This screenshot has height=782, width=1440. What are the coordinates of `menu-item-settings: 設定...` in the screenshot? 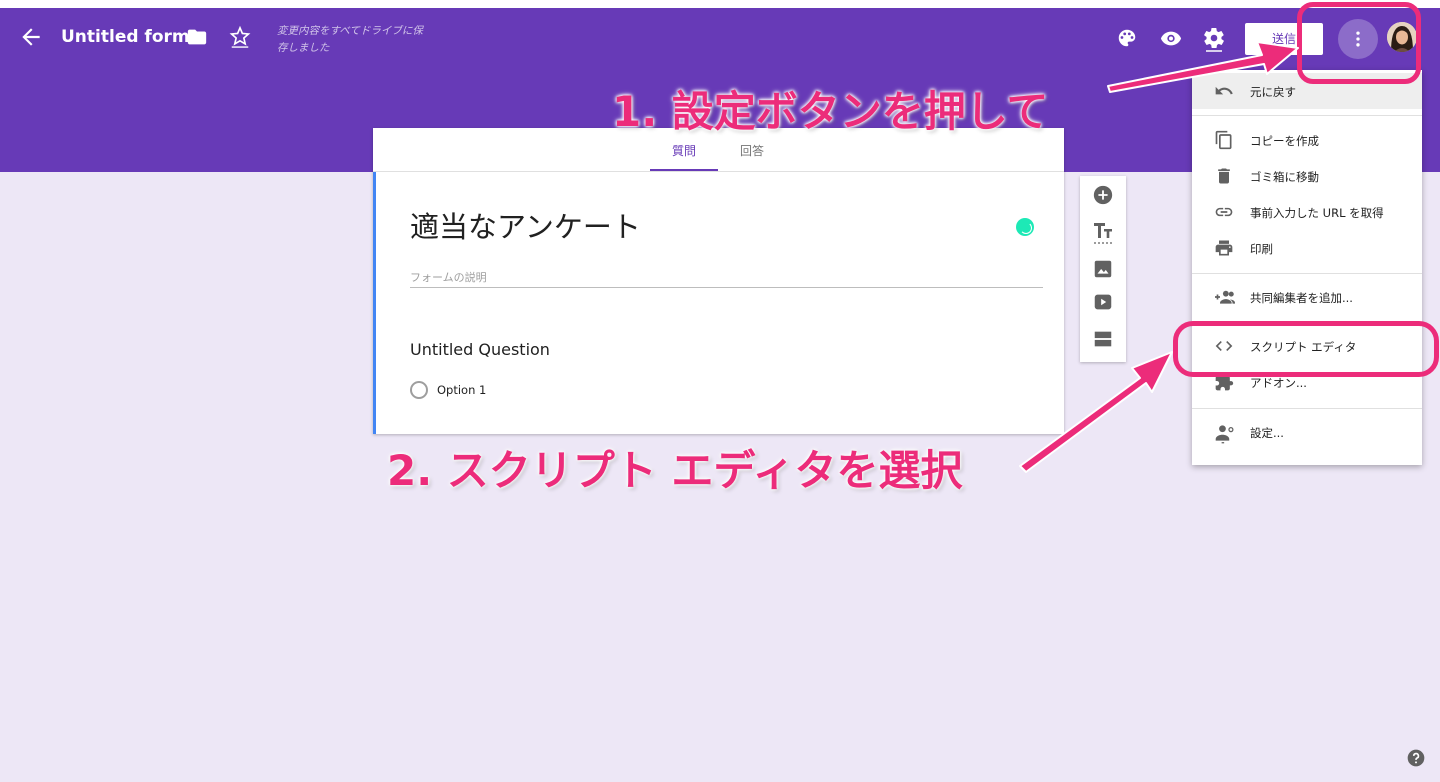 It's located at (1307, 432).